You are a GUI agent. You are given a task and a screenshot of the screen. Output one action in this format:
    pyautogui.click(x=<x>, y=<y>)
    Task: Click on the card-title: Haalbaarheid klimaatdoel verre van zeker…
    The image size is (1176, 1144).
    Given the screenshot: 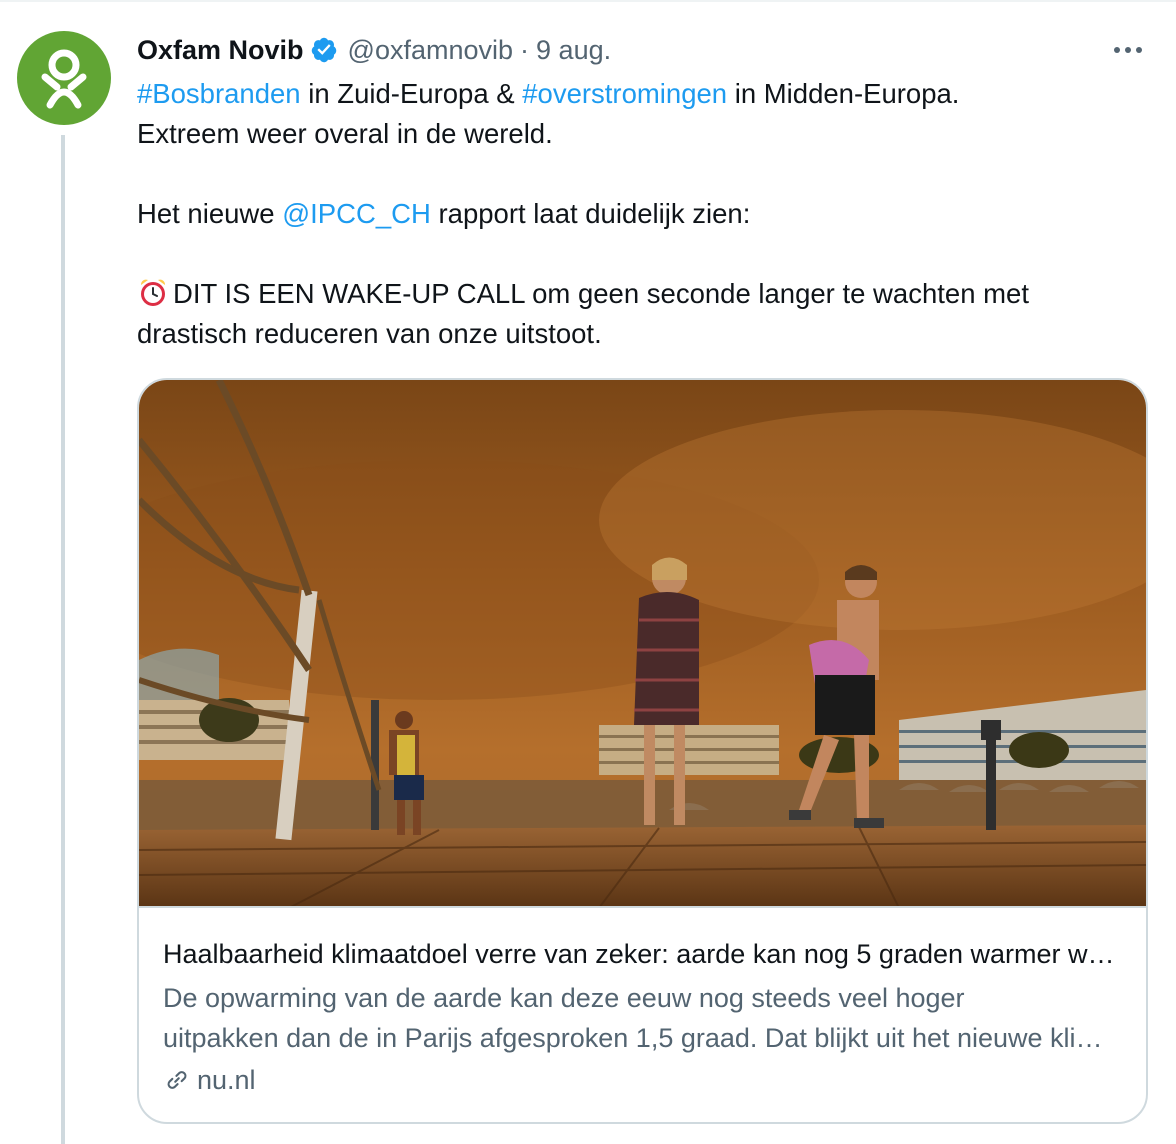 What is the action you would take?
    pyautogui.click(x=643, y=954)
    